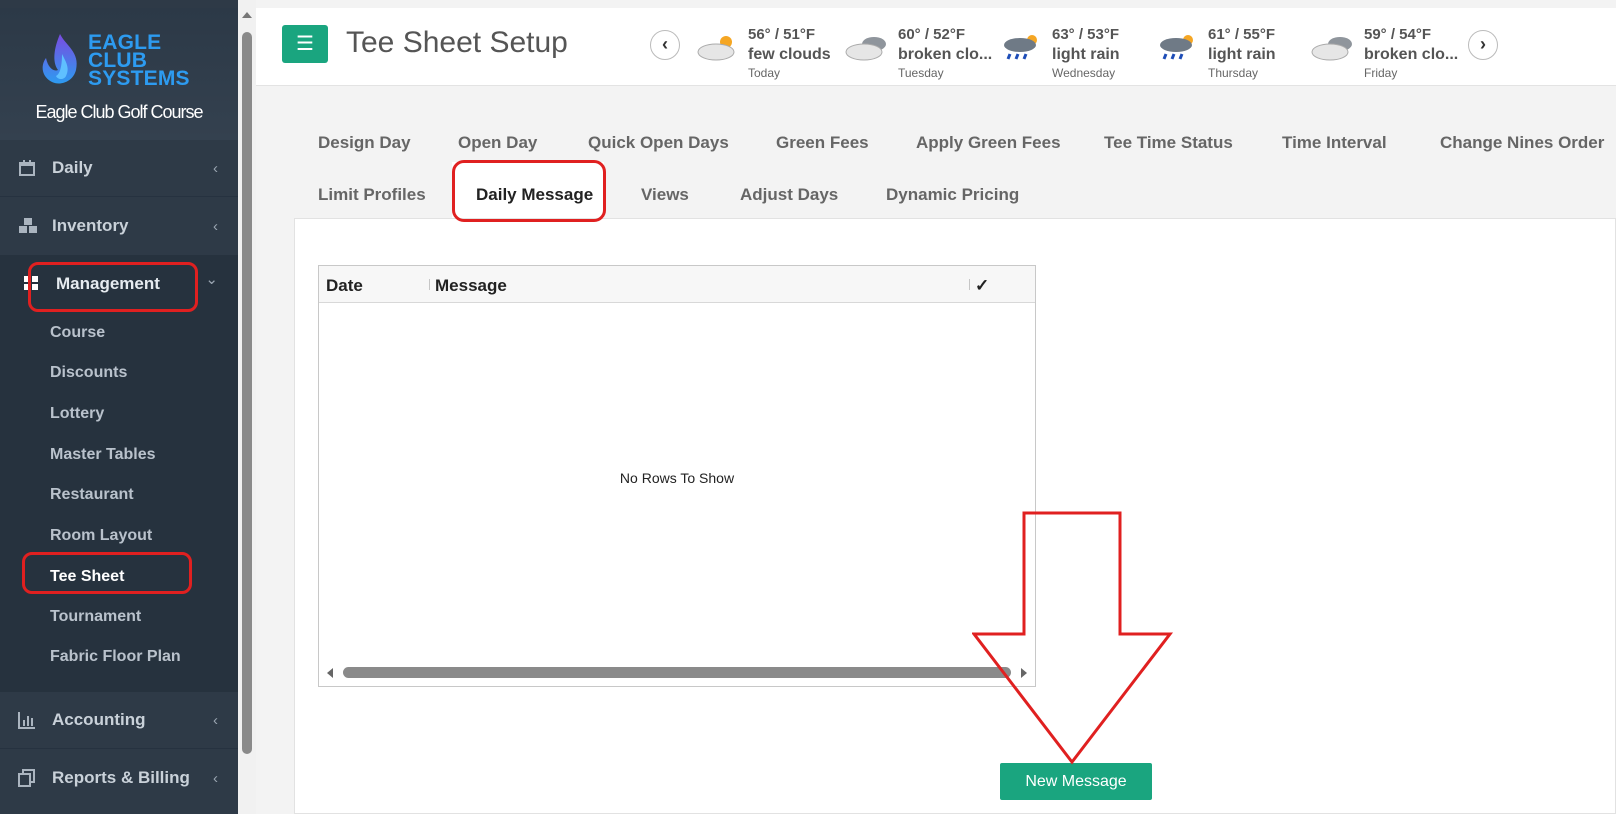 The width and height of the screenshot is (1616, 814). What do you see at coordinates (1334, 143) in the screenshot?
I see `tab-time-interval: Time Interval` at bounding box center [1334, 143].